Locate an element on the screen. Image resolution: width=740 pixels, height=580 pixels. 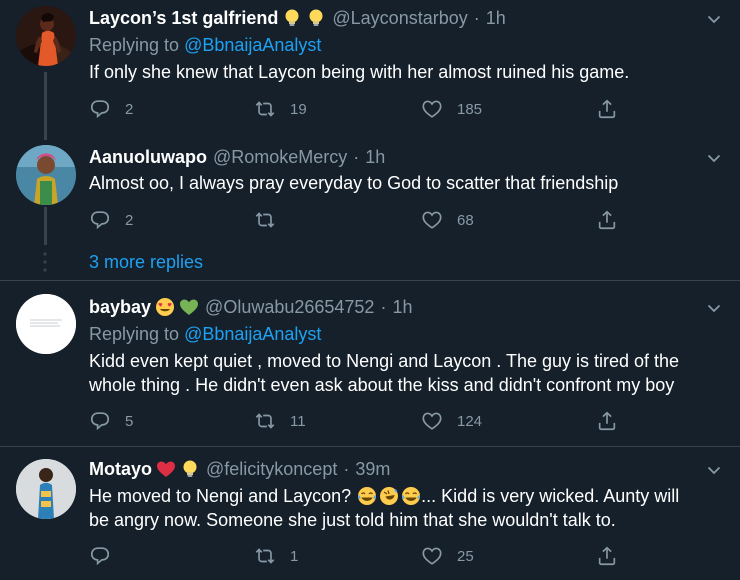
display-name: Motayo is located at coordinates (120, 469).